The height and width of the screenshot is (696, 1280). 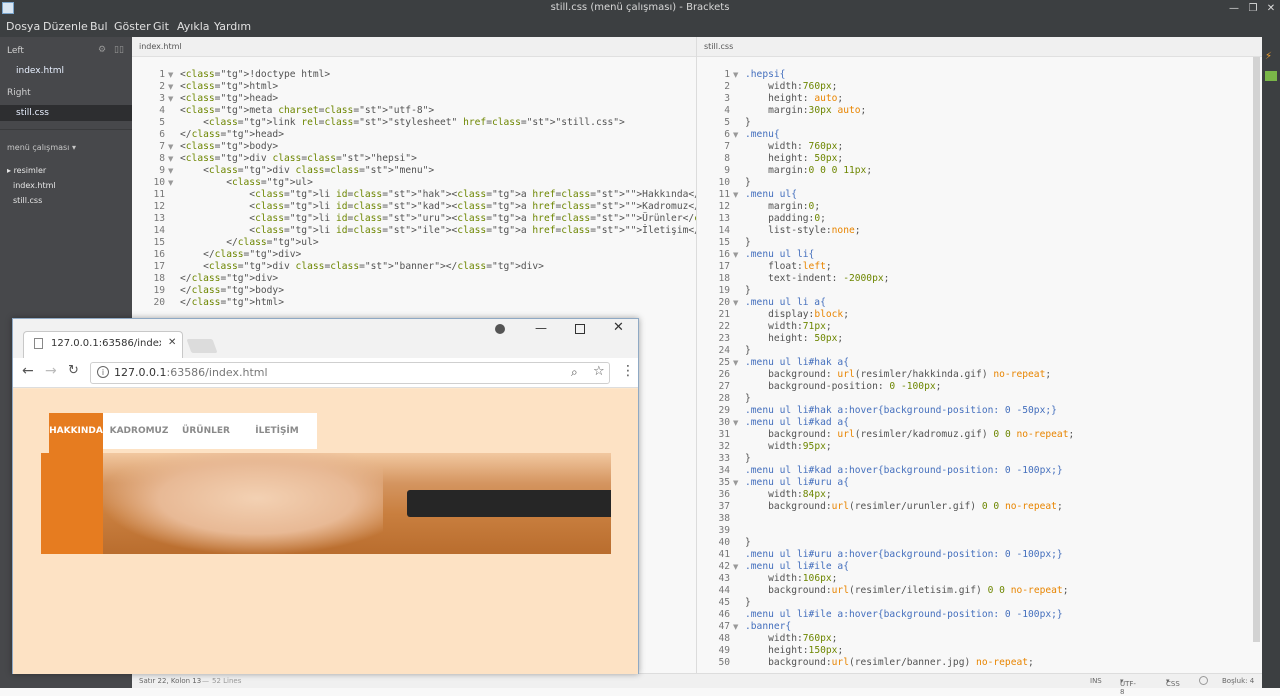 I want to click on menu-git: Git, so click(x=161, y=26).